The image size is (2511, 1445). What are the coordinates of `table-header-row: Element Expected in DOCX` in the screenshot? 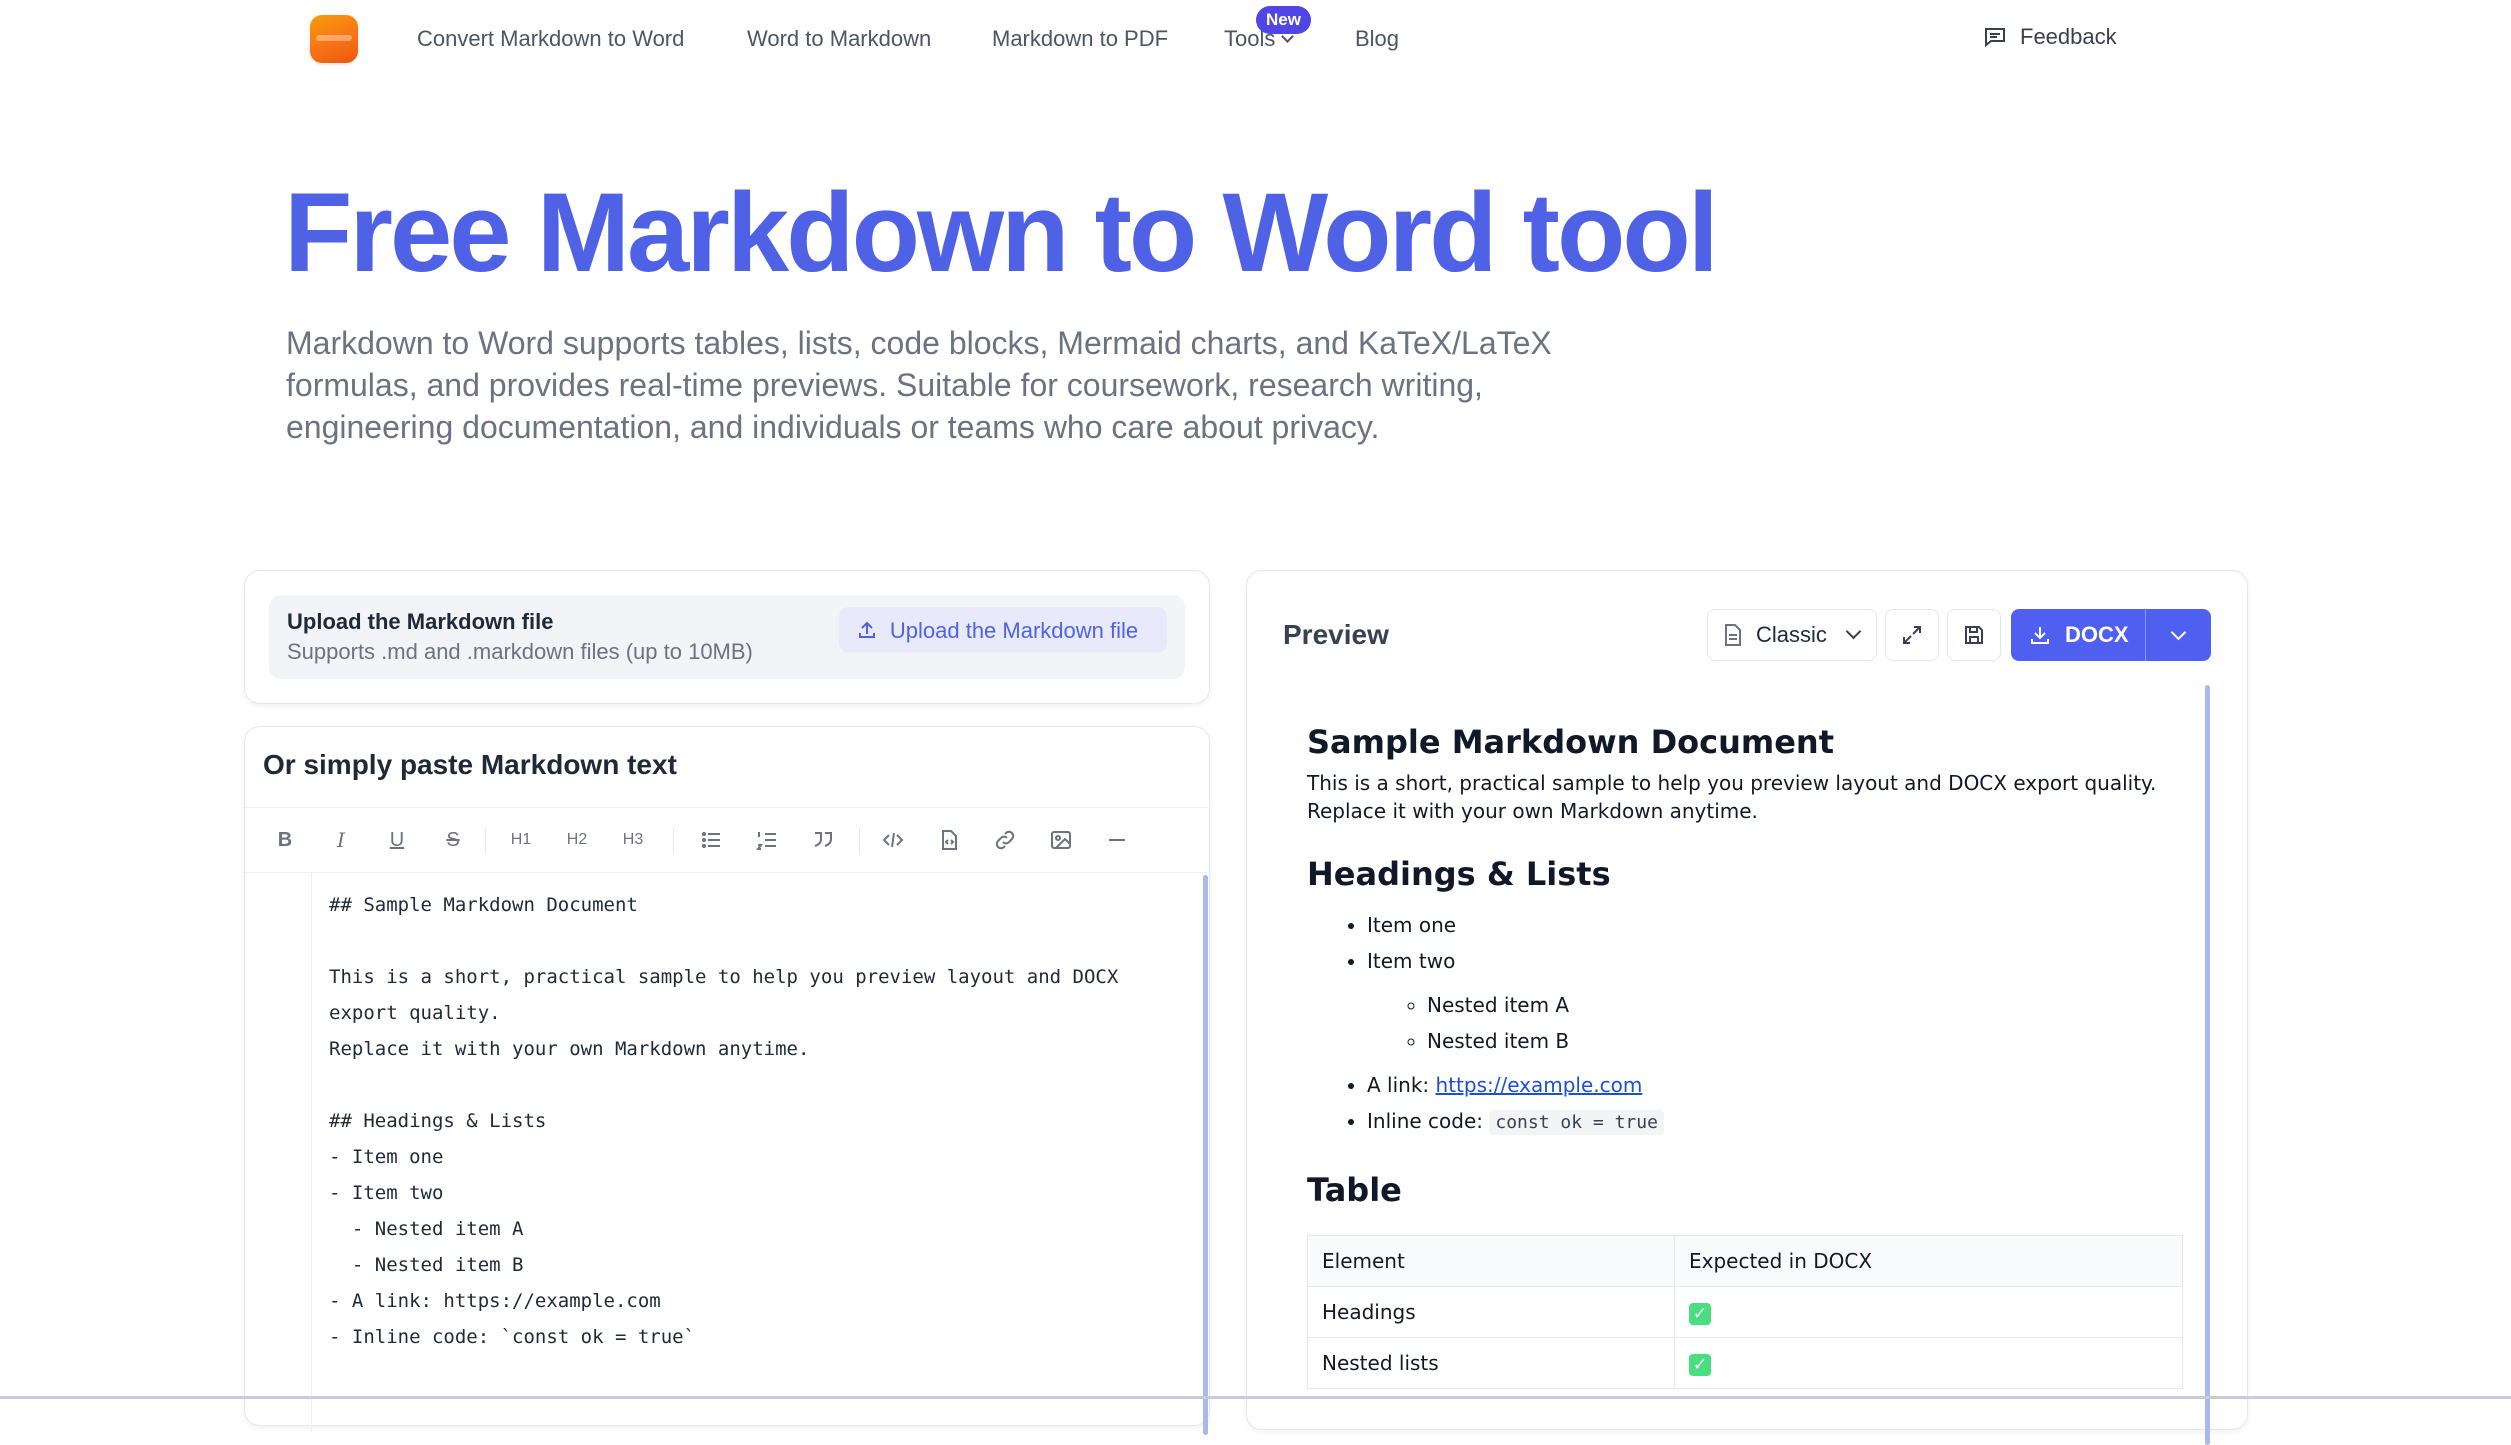 It's located at (1745, 1261).